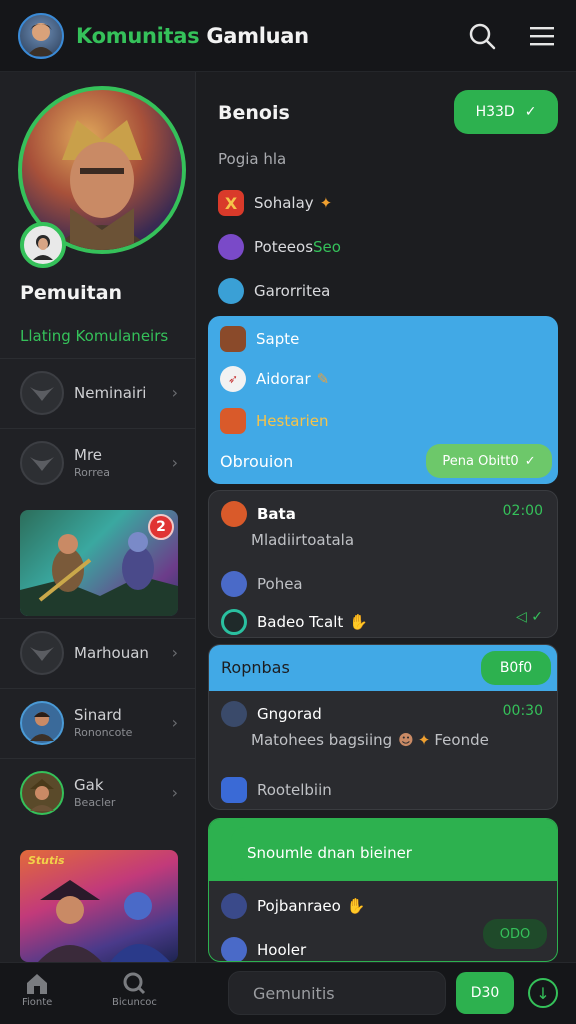 The width and height of the screenshot is (576, 1024). Describe the element at coordinates (89, 785) in the screenshot. I see `sidebar-item-label: Gak` at that location.